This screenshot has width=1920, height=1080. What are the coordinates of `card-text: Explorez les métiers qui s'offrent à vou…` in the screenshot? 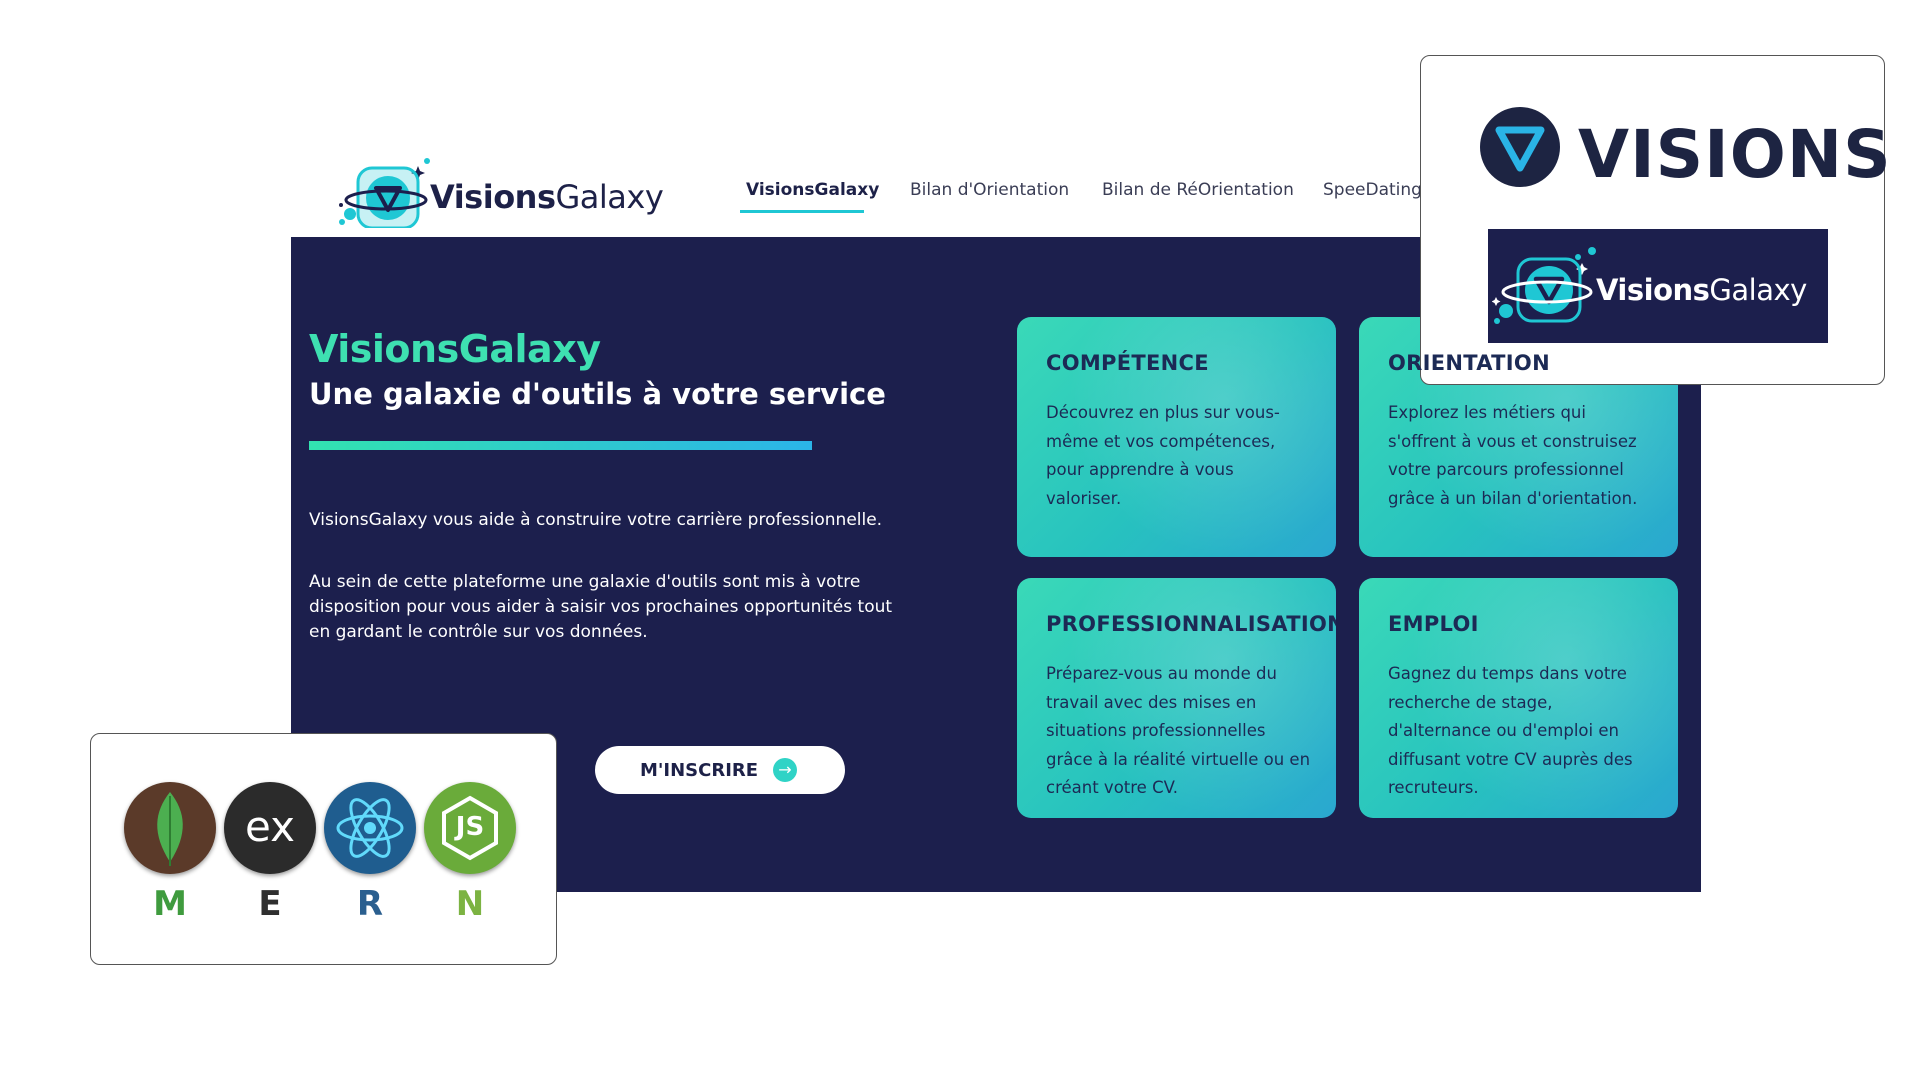 It's located at (1513, 455).